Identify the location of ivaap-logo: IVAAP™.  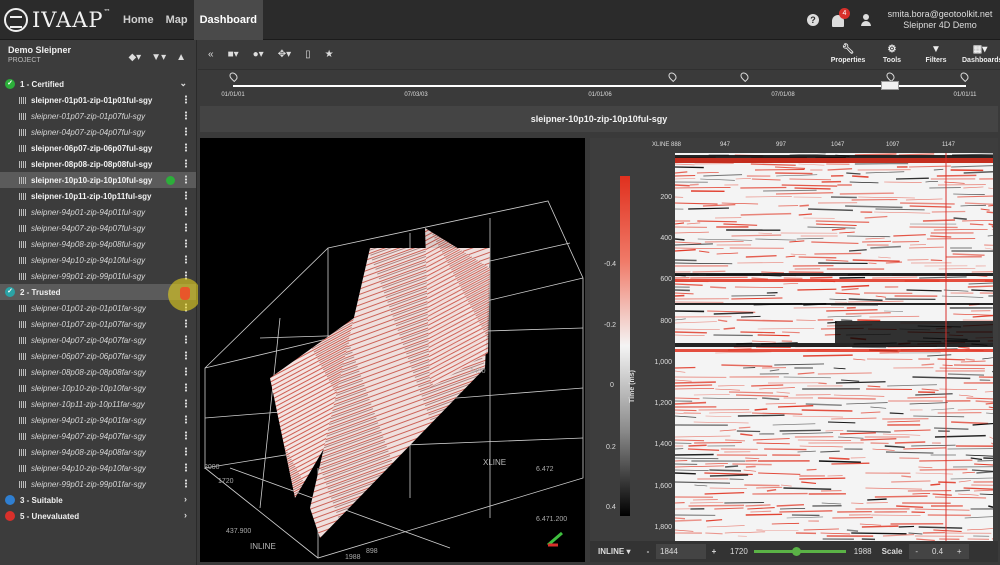
(60, 20).